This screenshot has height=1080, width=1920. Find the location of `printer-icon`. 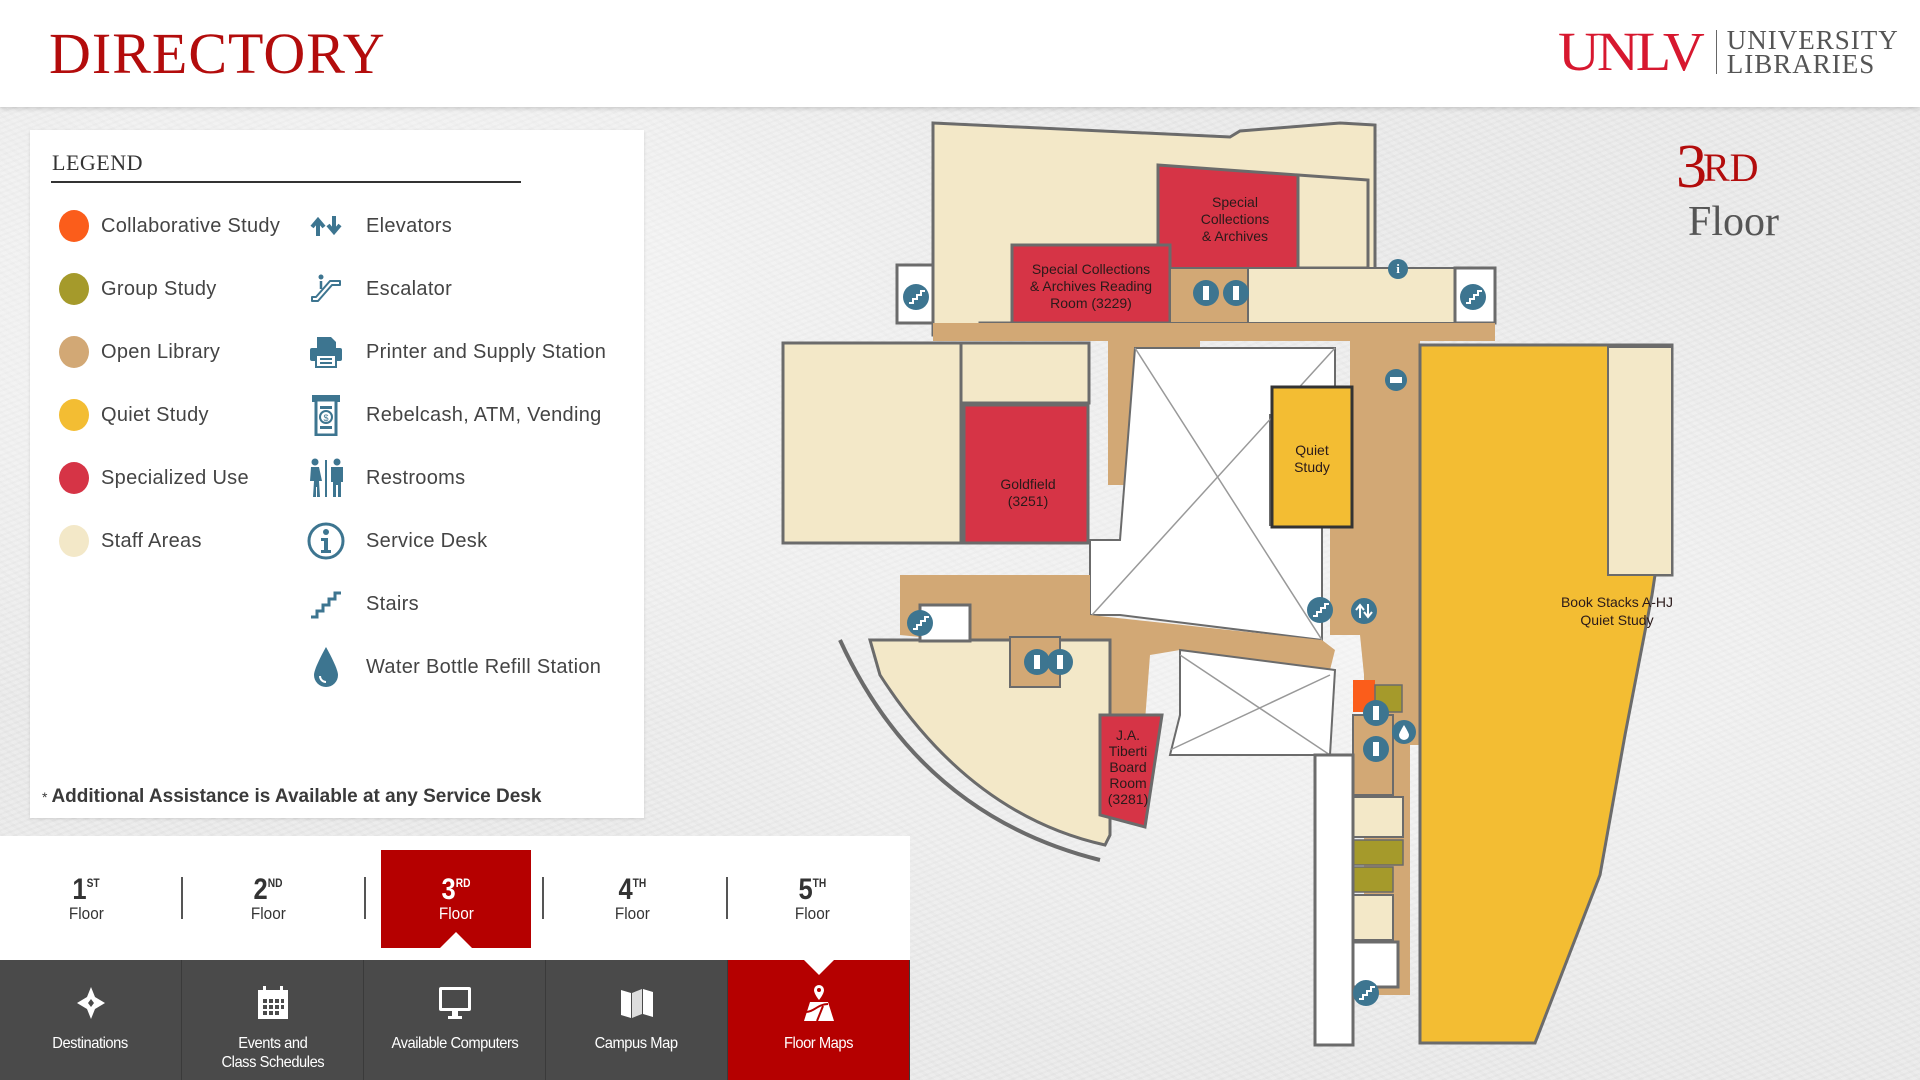

printer-icon is located at coordinates (326, 352).